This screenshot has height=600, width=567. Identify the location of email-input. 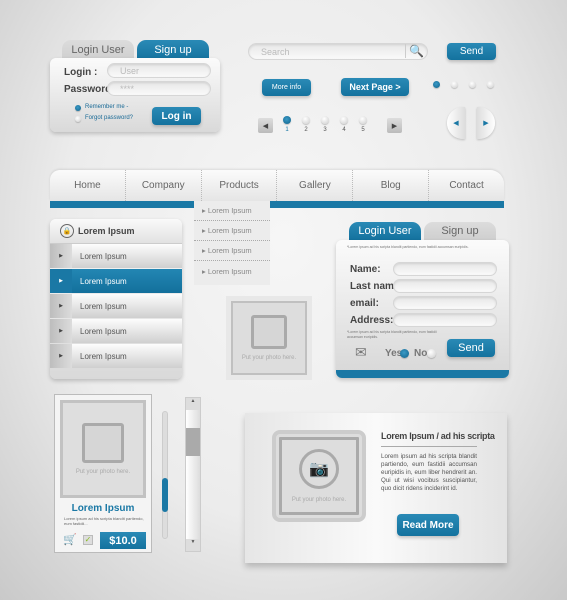
(445, 303).